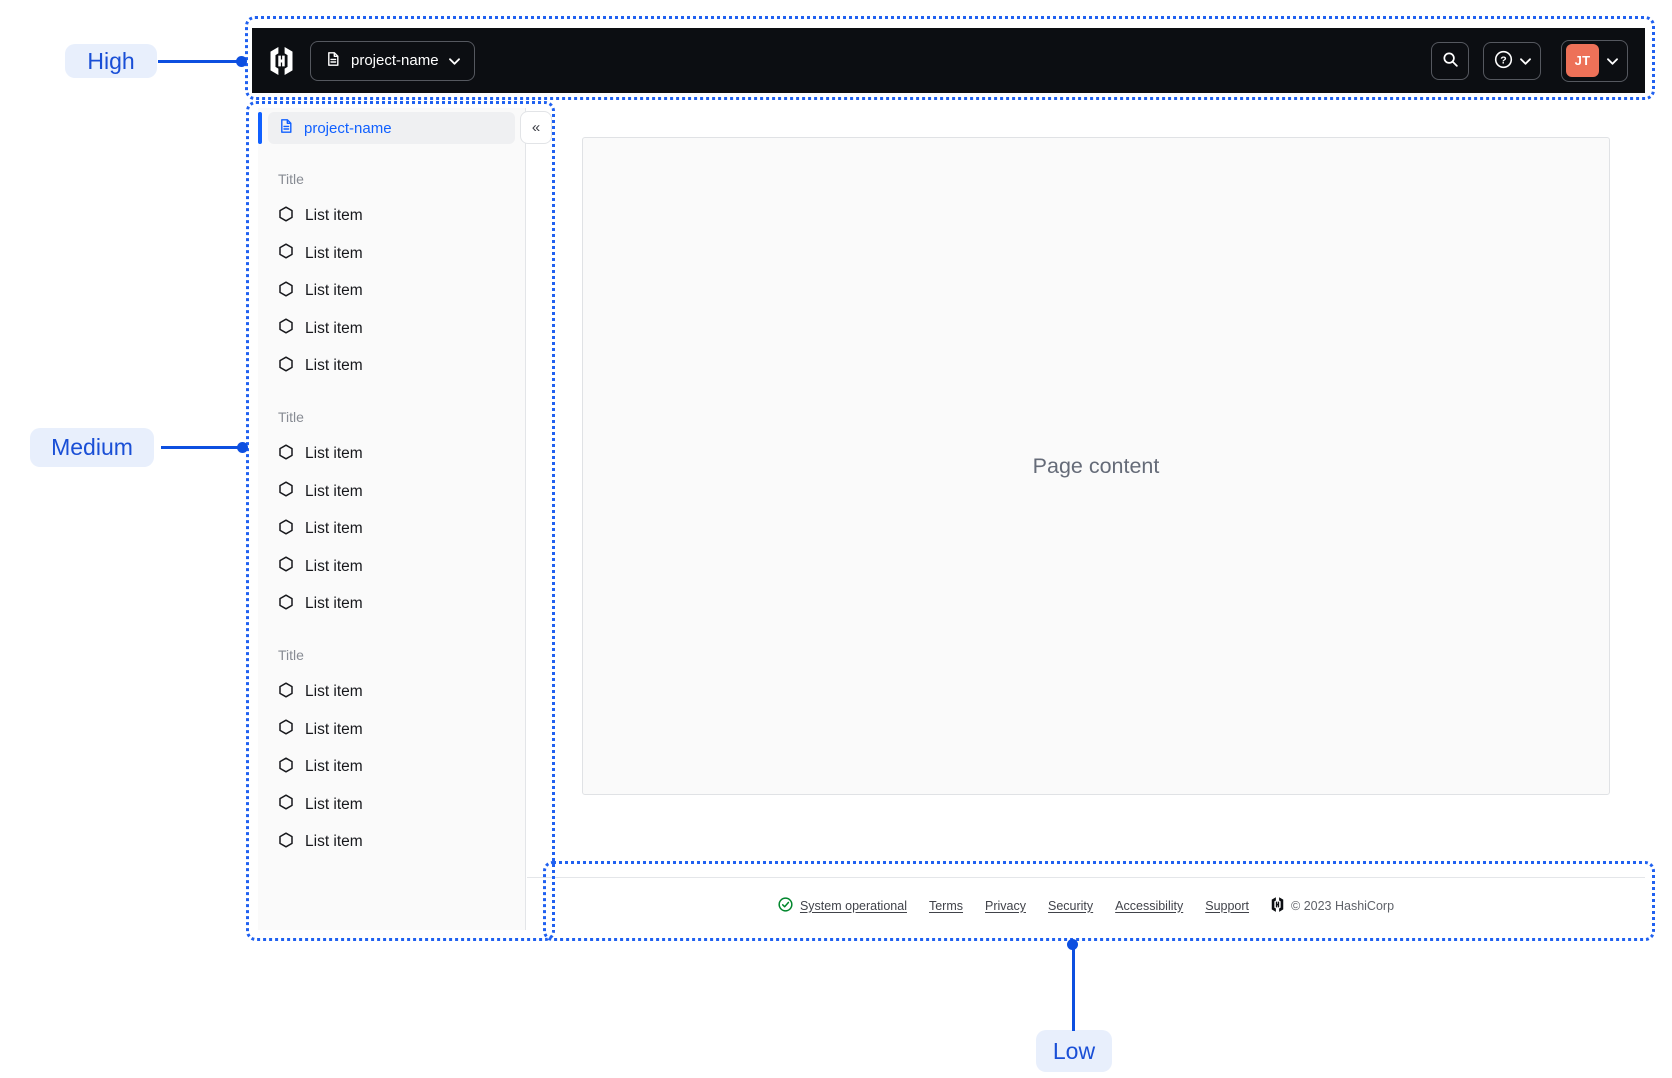  What do you see at coordinates (1070, 906) in the screenshot?
I see `footer-link: Security` at bounding box center [1070, 906].